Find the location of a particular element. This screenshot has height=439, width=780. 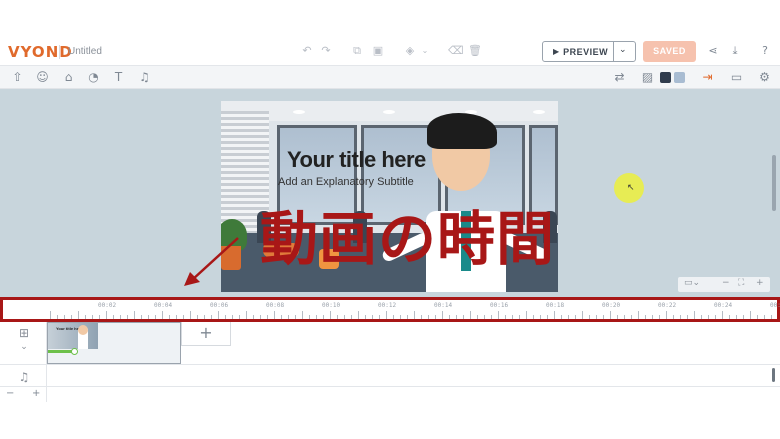

ruler-label: 00:20 is located at coordinates (611, 305).